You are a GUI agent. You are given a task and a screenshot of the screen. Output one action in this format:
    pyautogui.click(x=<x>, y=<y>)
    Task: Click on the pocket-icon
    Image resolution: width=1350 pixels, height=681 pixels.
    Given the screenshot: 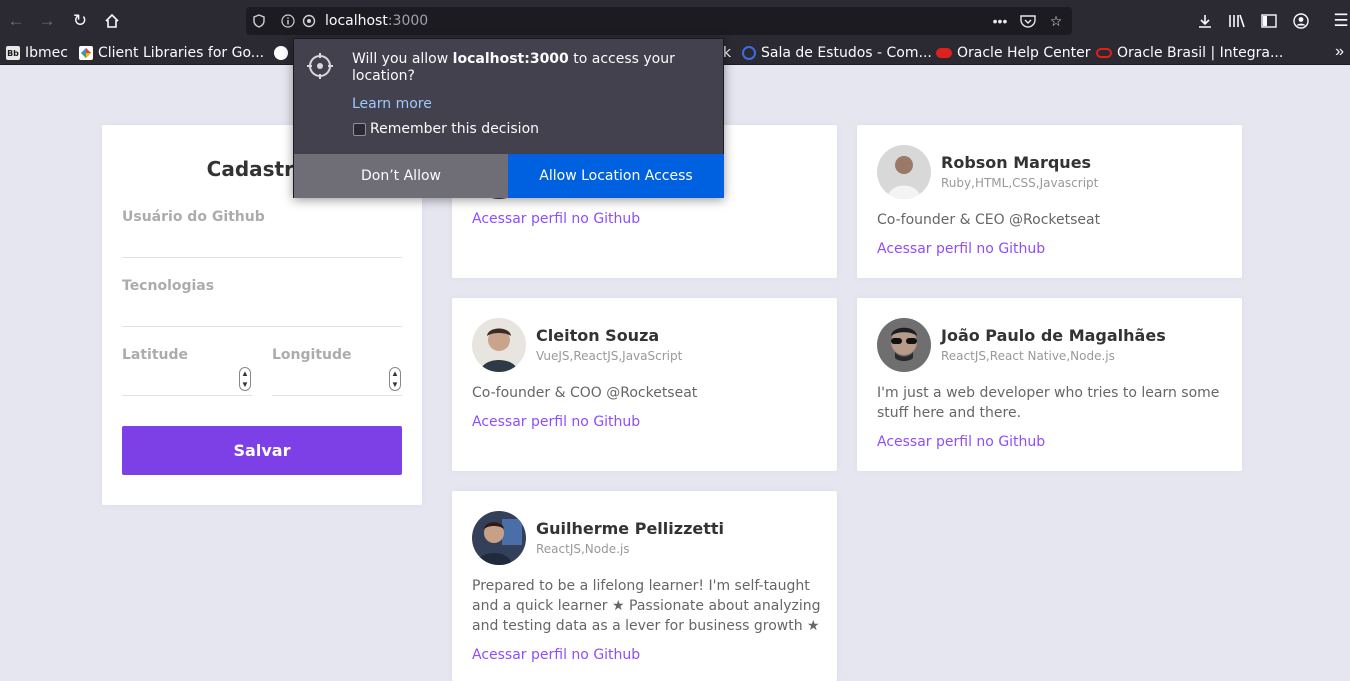 What is the action you would take?
    pyautogui.click(x=1028, y=21)
    